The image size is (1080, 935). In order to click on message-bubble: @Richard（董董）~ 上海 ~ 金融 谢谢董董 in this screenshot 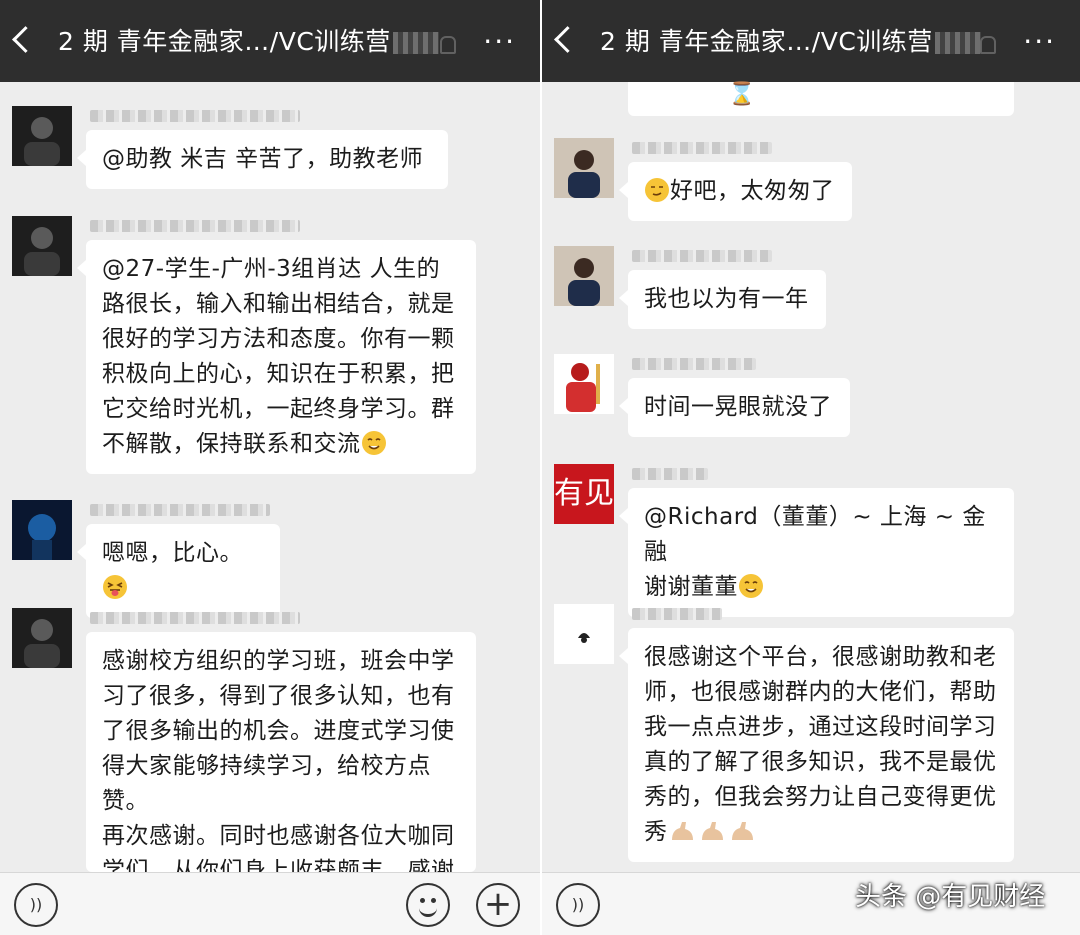, I will do `click(816, 552)`.